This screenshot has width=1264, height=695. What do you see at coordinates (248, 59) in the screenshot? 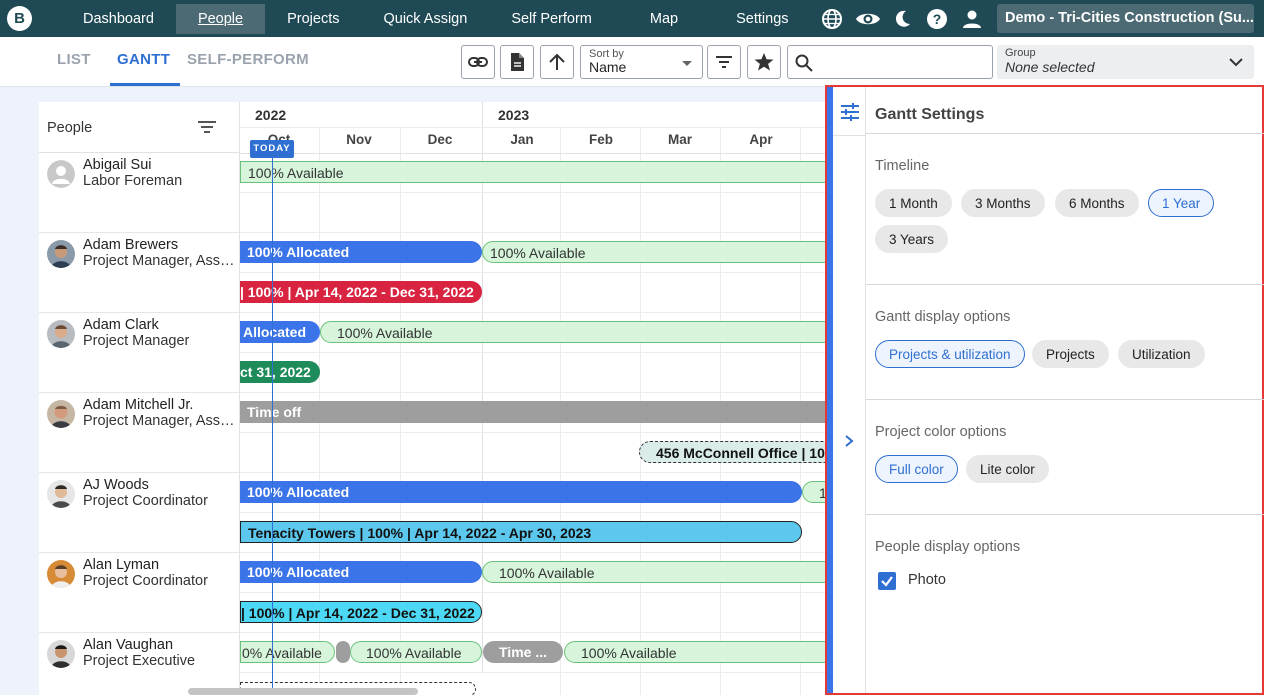
I see `tab-self-perform: SELF-PERFORM` at bounding box center [248, 59].